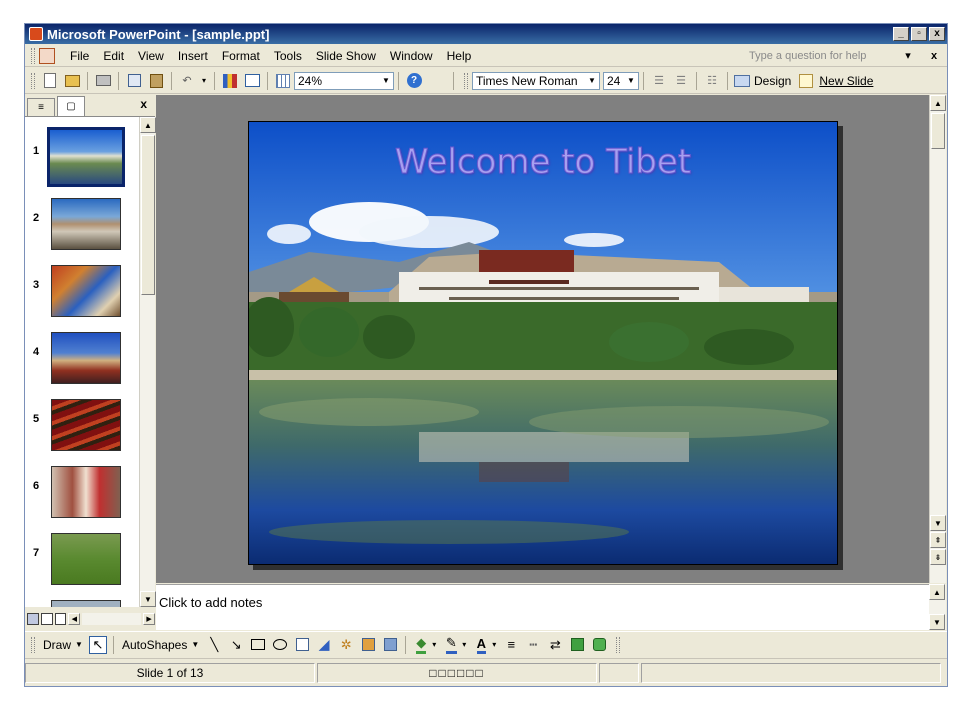 This screenshot has width=959, height=702. Describe the element at coordinates (577, 645) in the screenshot. I see `shadow-style-button` at that location.